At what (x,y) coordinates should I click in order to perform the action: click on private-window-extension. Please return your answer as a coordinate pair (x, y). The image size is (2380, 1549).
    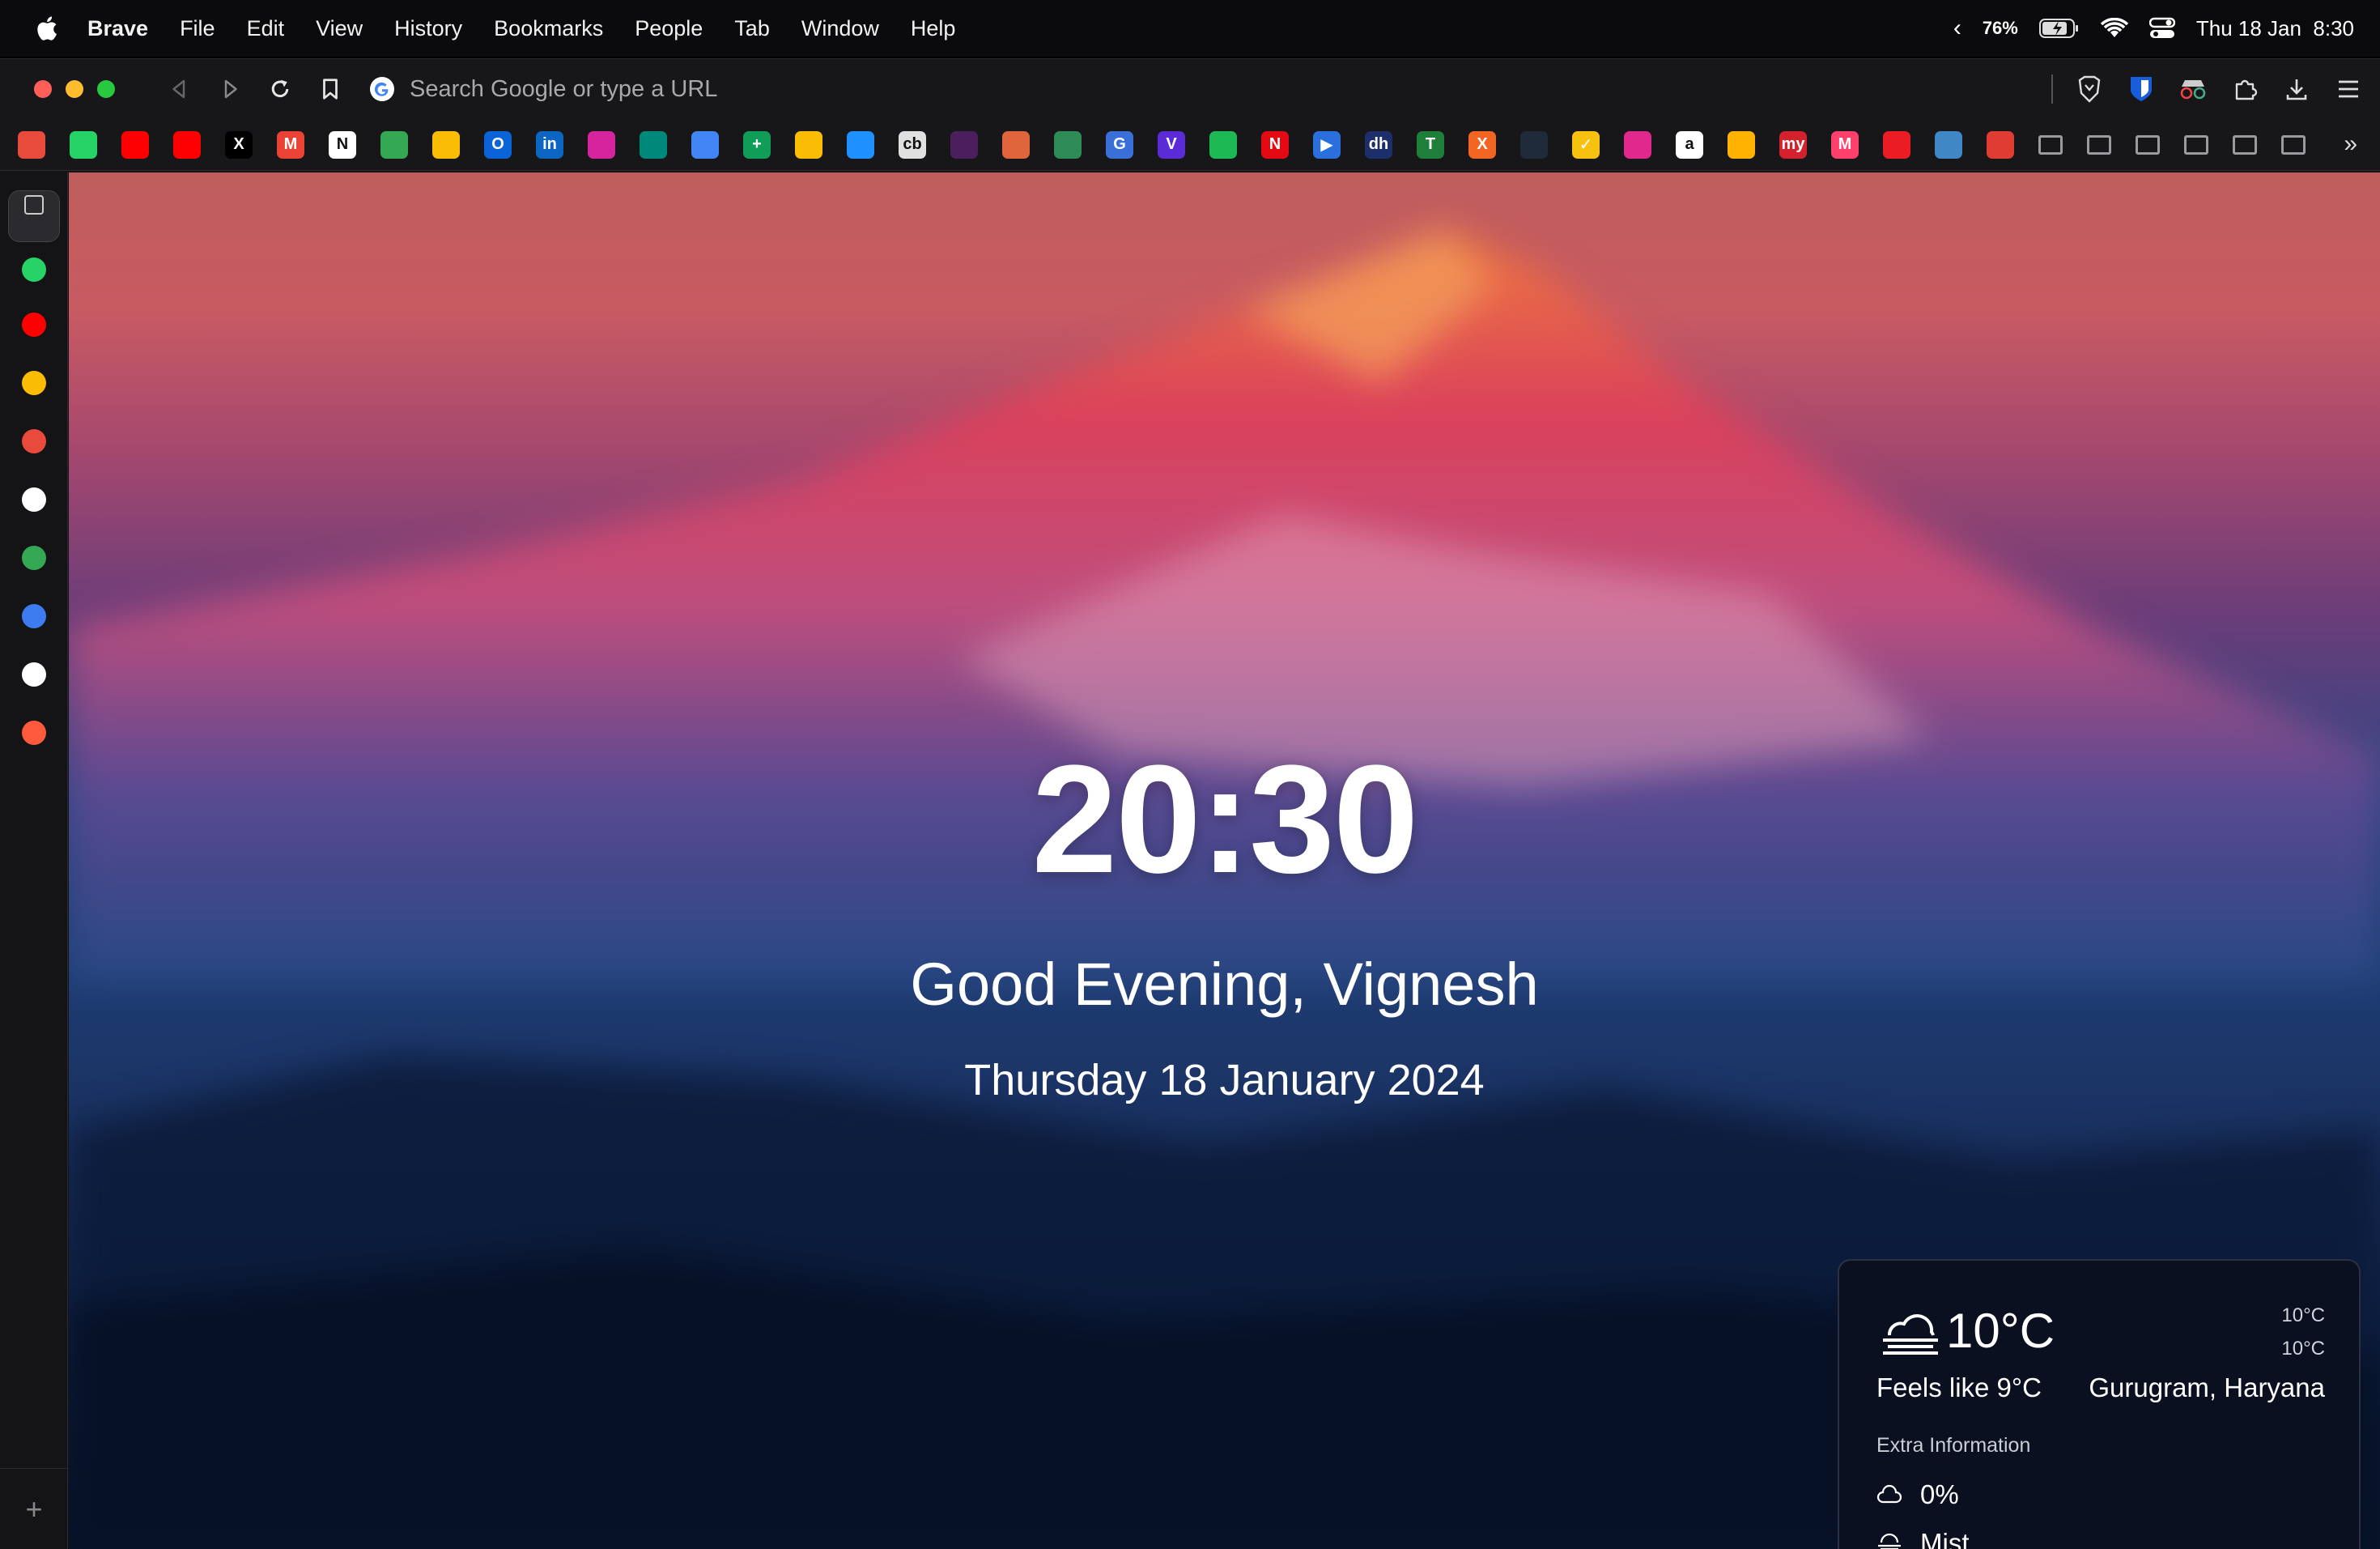
    Looking at the image, I should click on (2193, 89).